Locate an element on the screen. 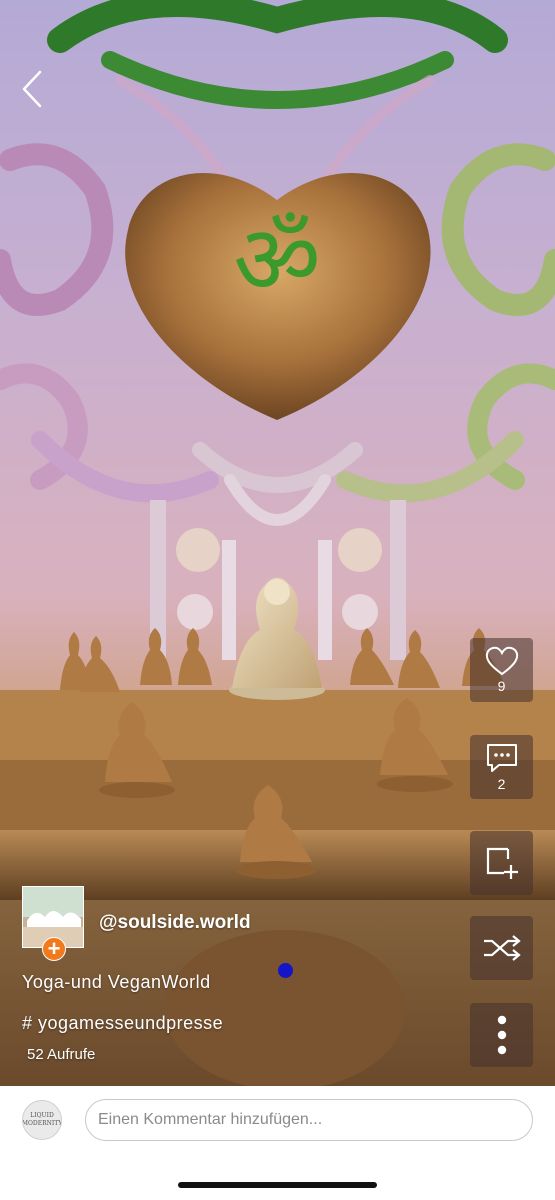 The image size is (555, 1200). shuffle-button is located at coordinates (501, 948).